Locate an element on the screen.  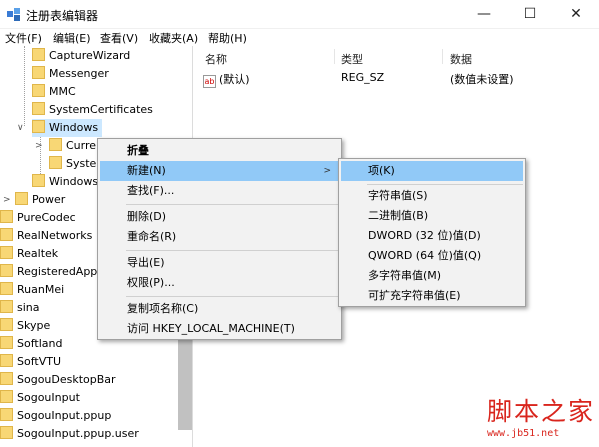
tree-item: Power is located at coordinates (40, 200).